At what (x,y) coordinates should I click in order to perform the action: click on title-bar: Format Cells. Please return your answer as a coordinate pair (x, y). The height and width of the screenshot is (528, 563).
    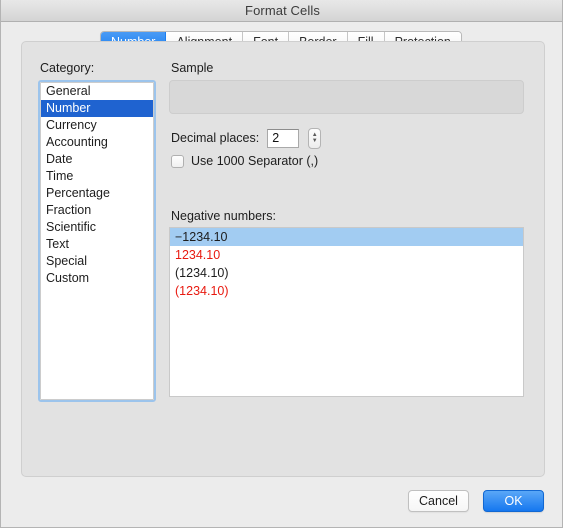
    Looking at the image, I should click on (281, 11).